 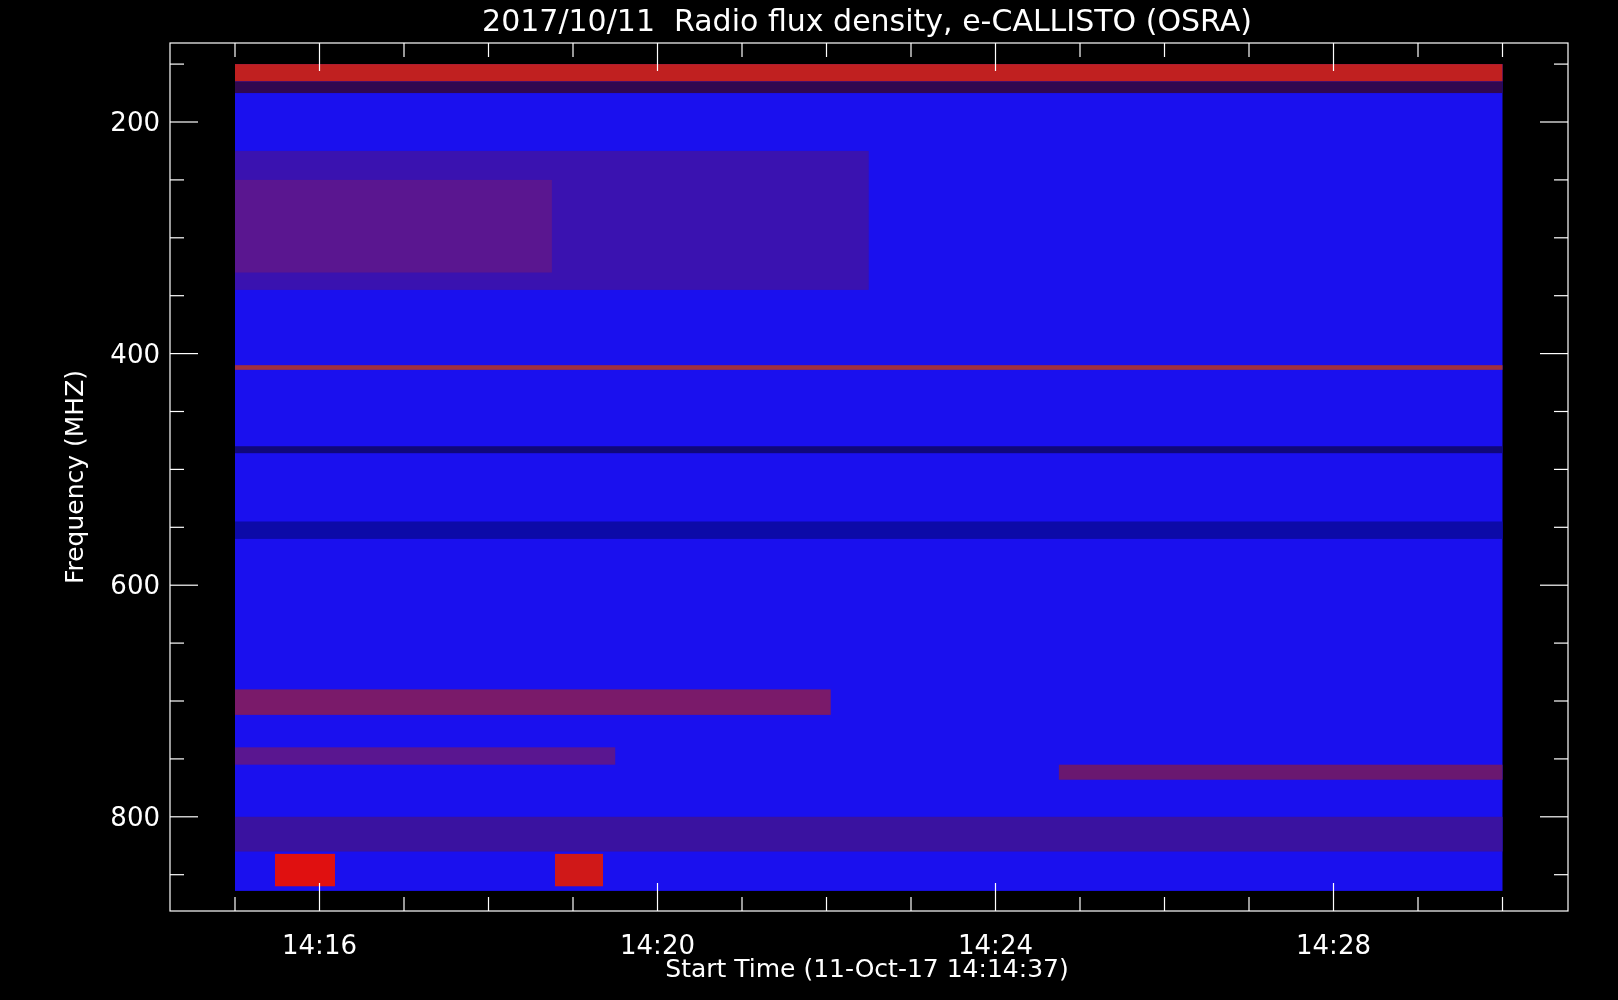 What do you see at coordinates (135, 585) in the screenshot?
I see `y-tick-label: 600` at bounding box center [135, 585].